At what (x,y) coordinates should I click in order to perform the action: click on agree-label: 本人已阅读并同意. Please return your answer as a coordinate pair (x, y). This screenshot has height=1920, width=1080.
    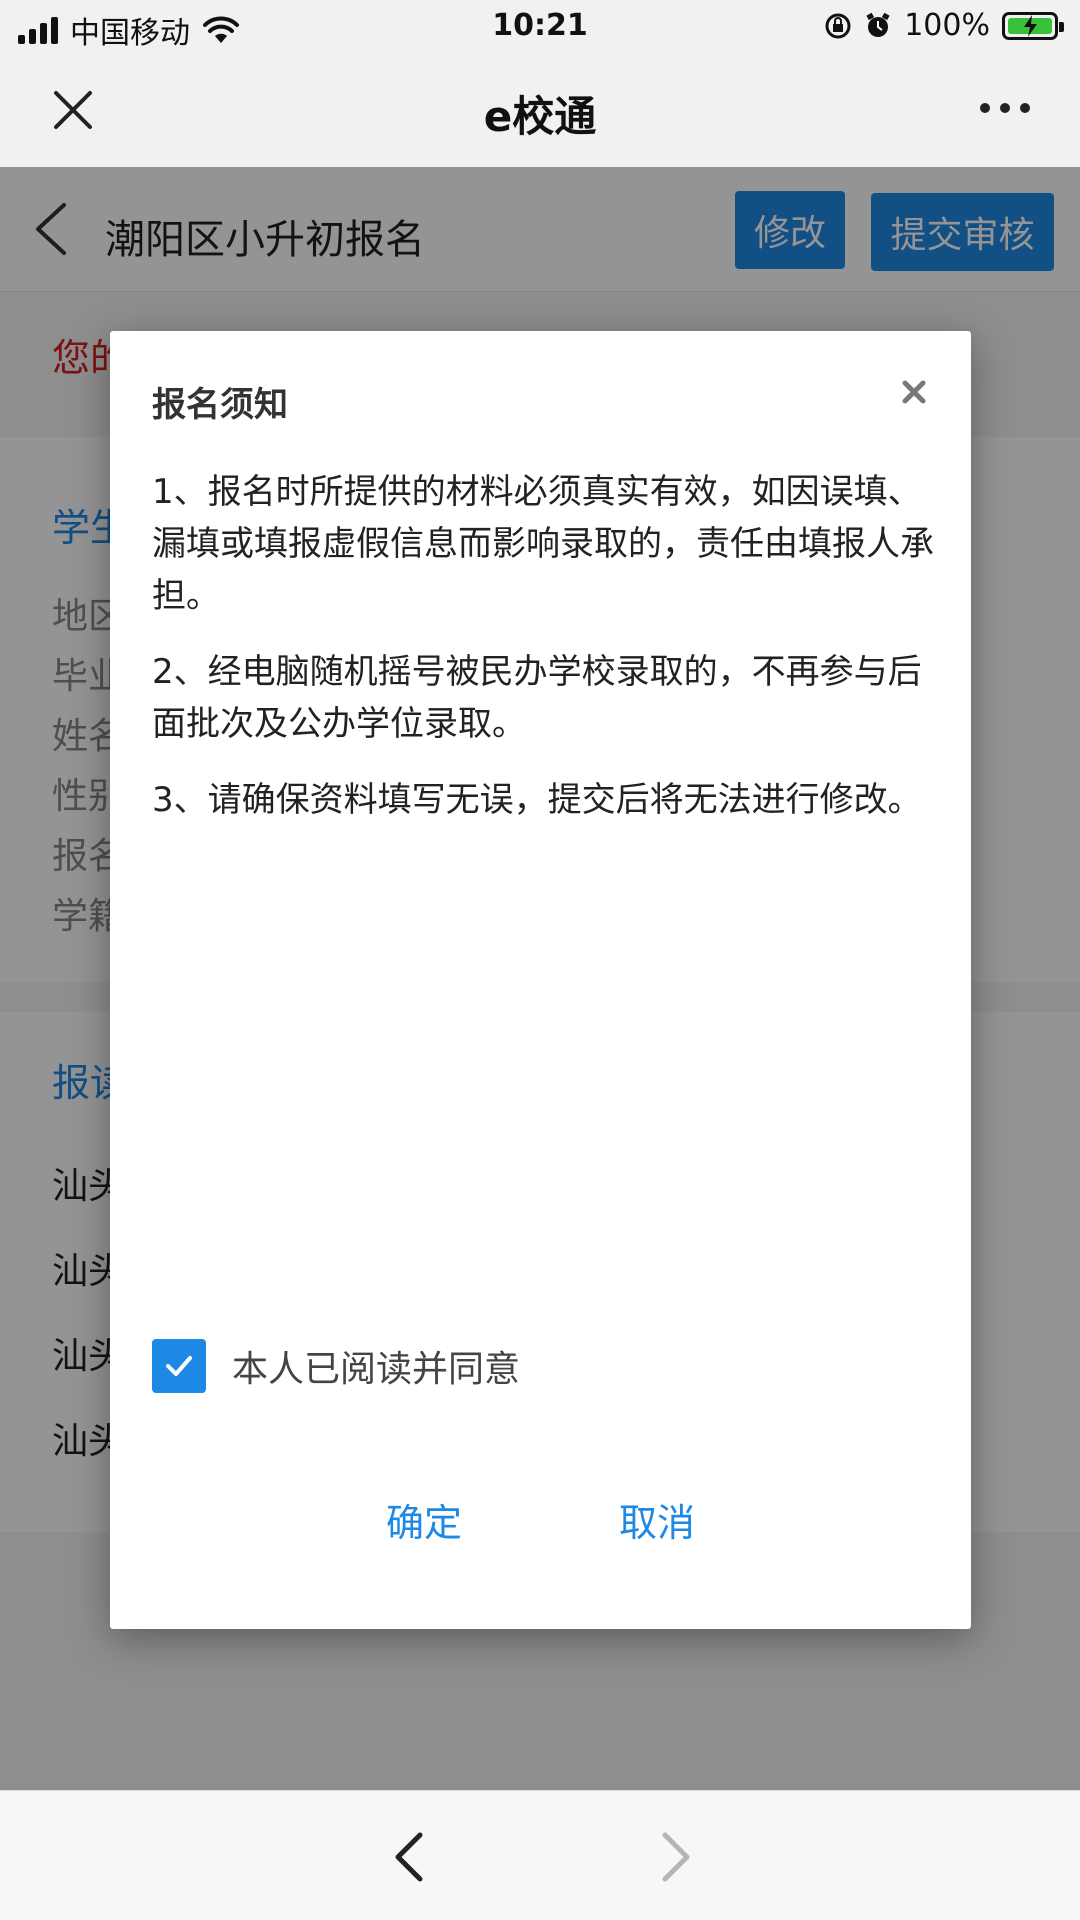
    Looking at the image, I should click on (376, 1369).